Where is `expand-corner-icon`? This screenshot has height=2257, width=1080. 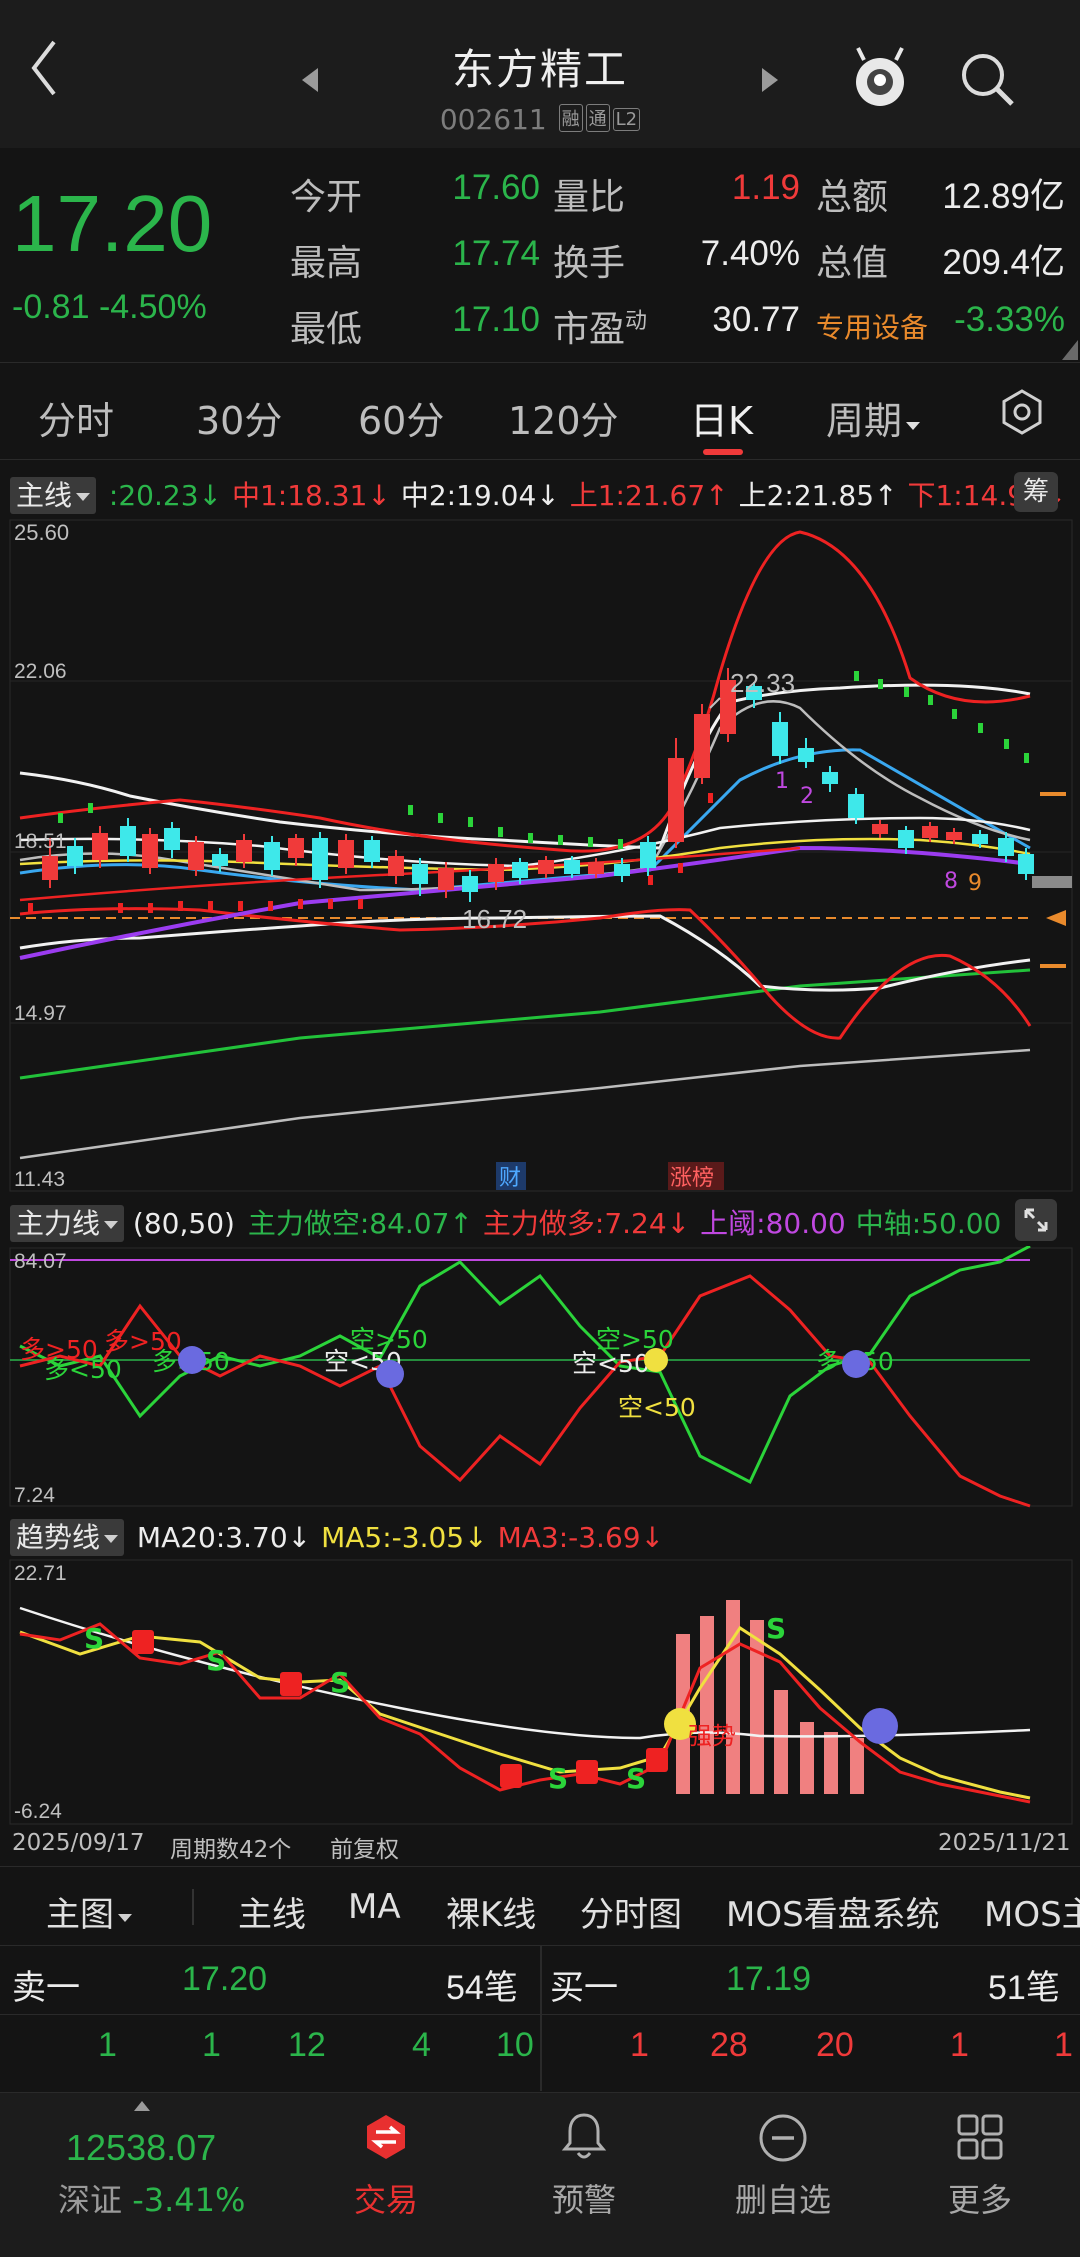 expand-corner-icon is located at coordinates (1070, 350).